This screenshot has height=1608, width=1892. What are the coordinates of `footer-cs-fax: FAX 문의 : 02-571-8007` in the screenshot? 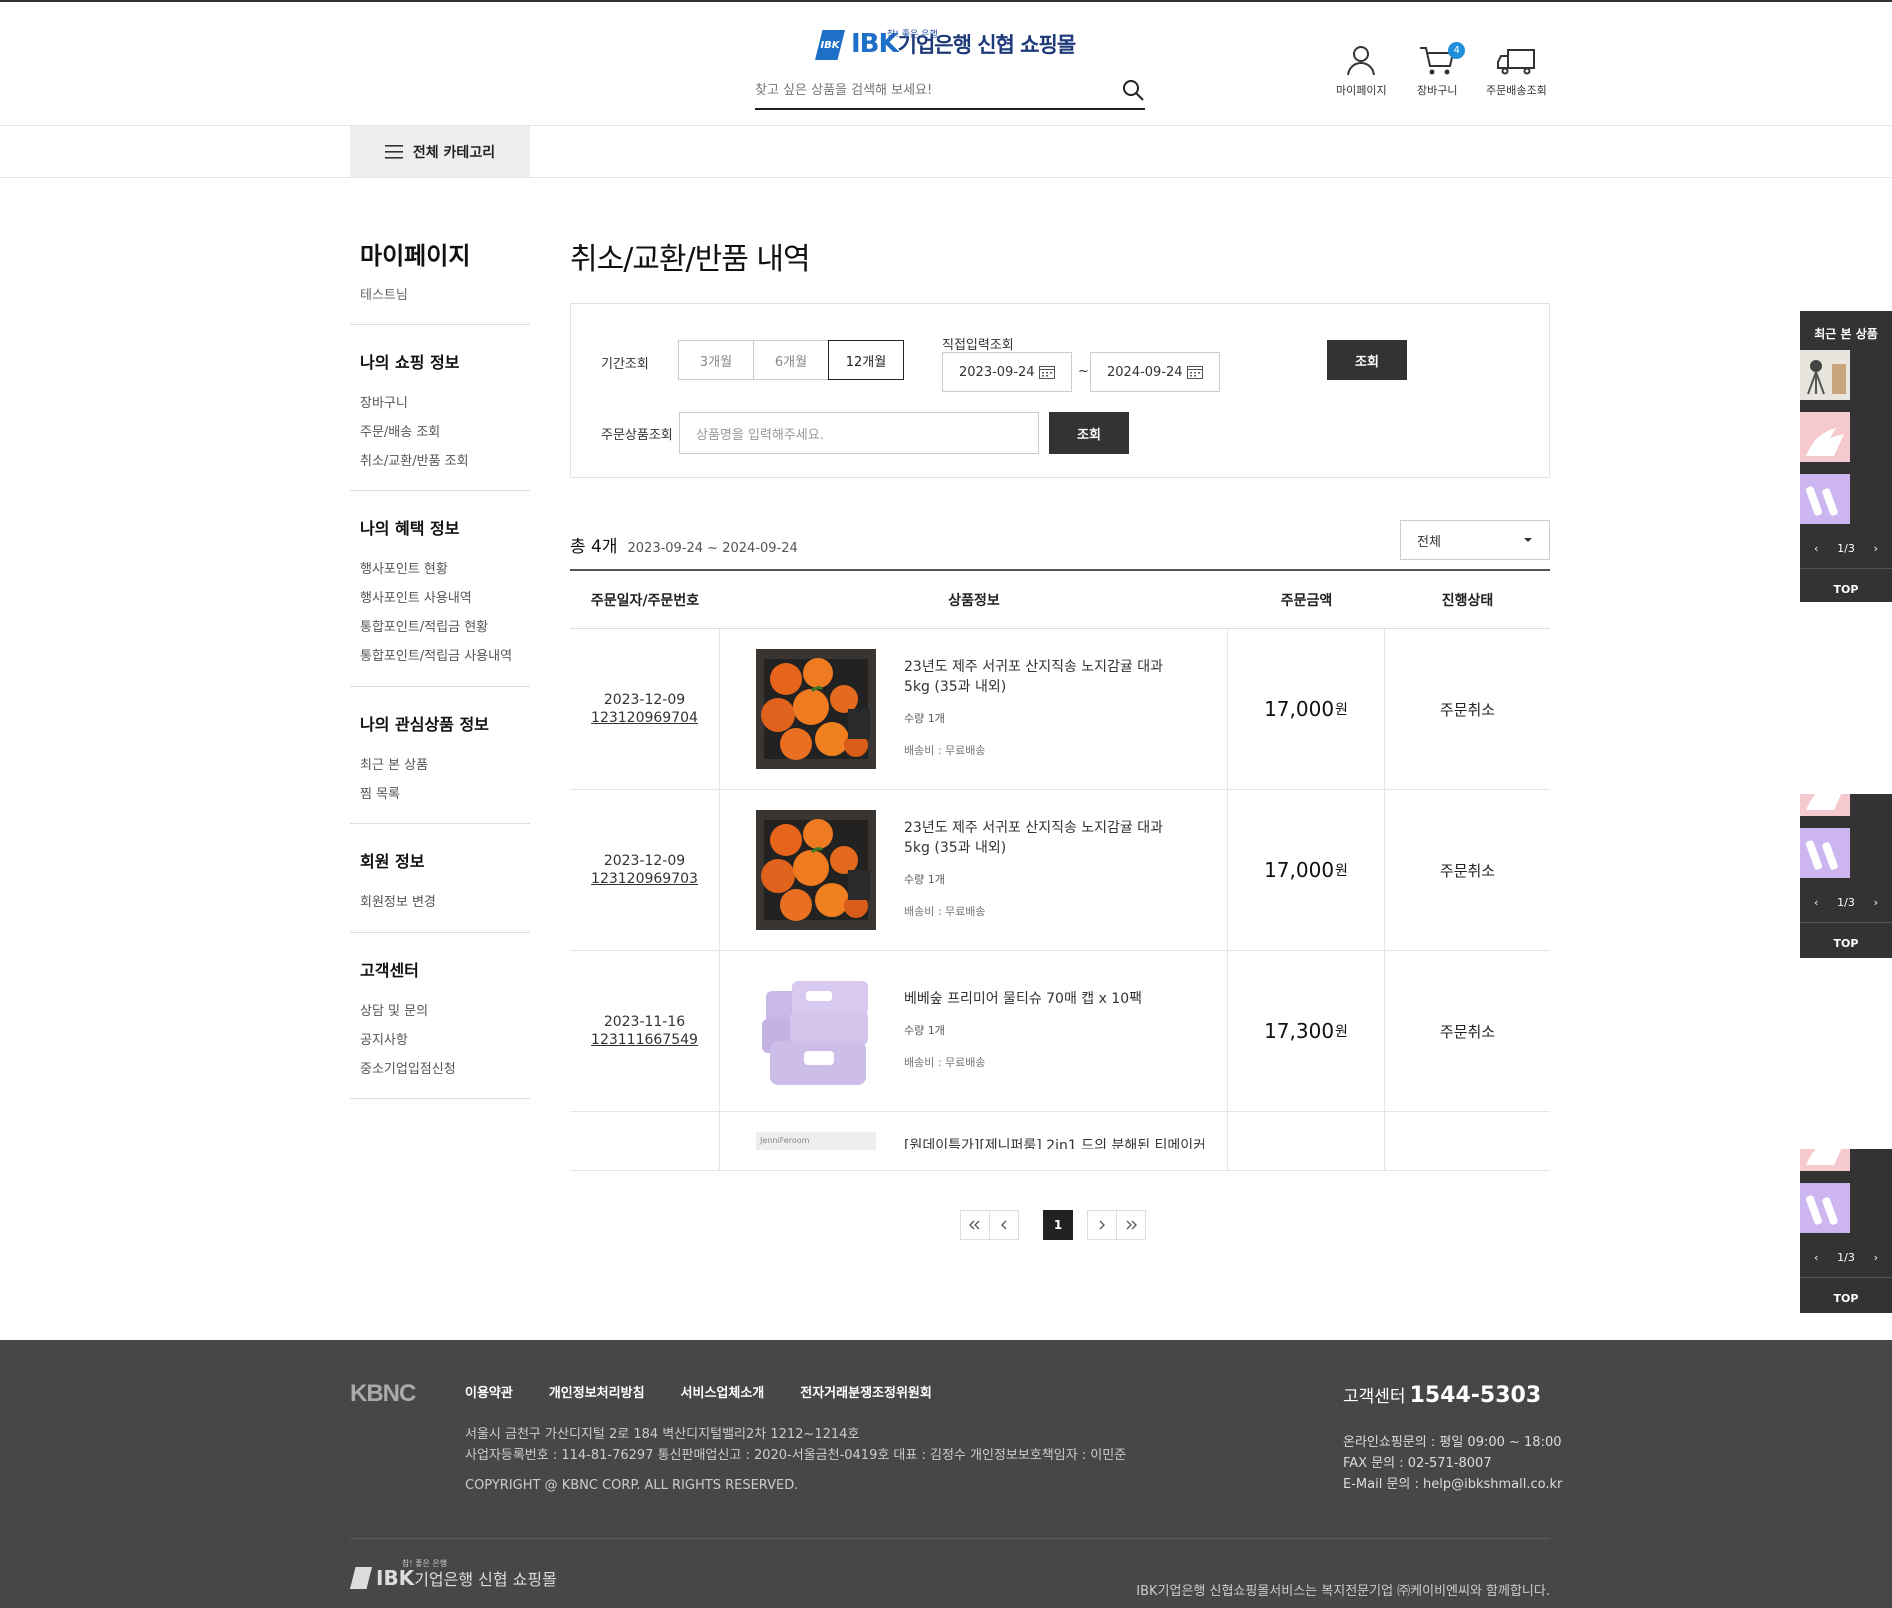 It's located at (1417, 1463).